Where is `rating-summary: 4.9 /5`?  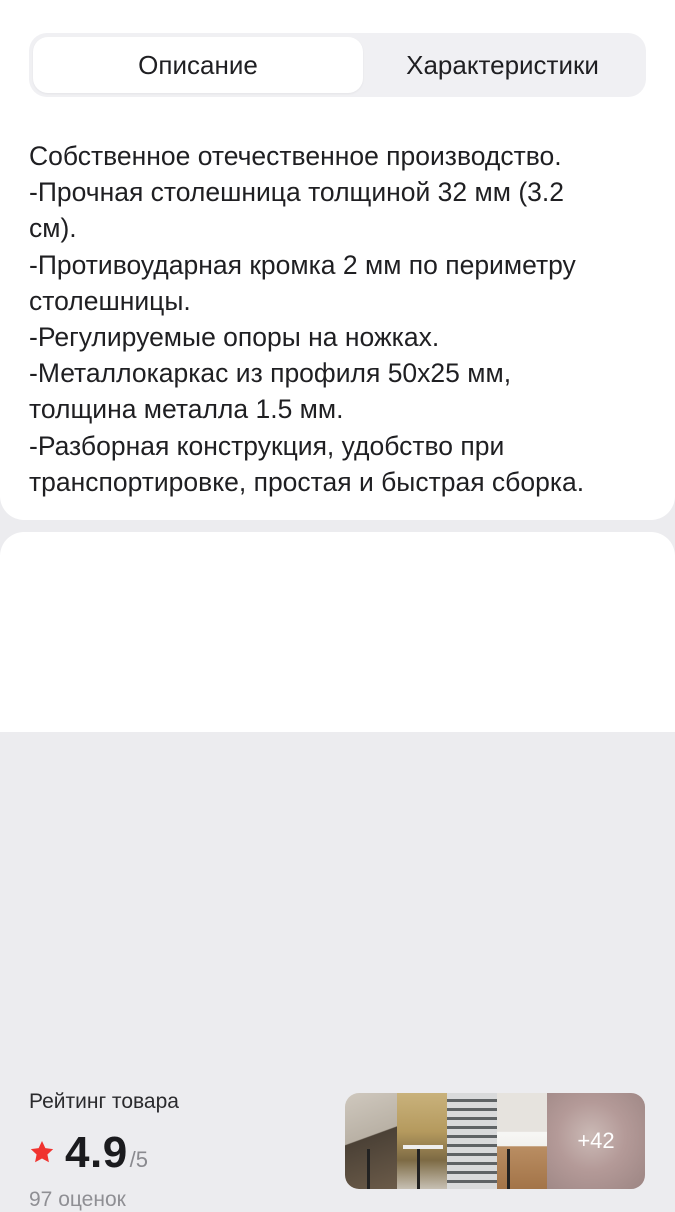
rating-summary: 4.9 /5 is located at coordinates (89, 1152).